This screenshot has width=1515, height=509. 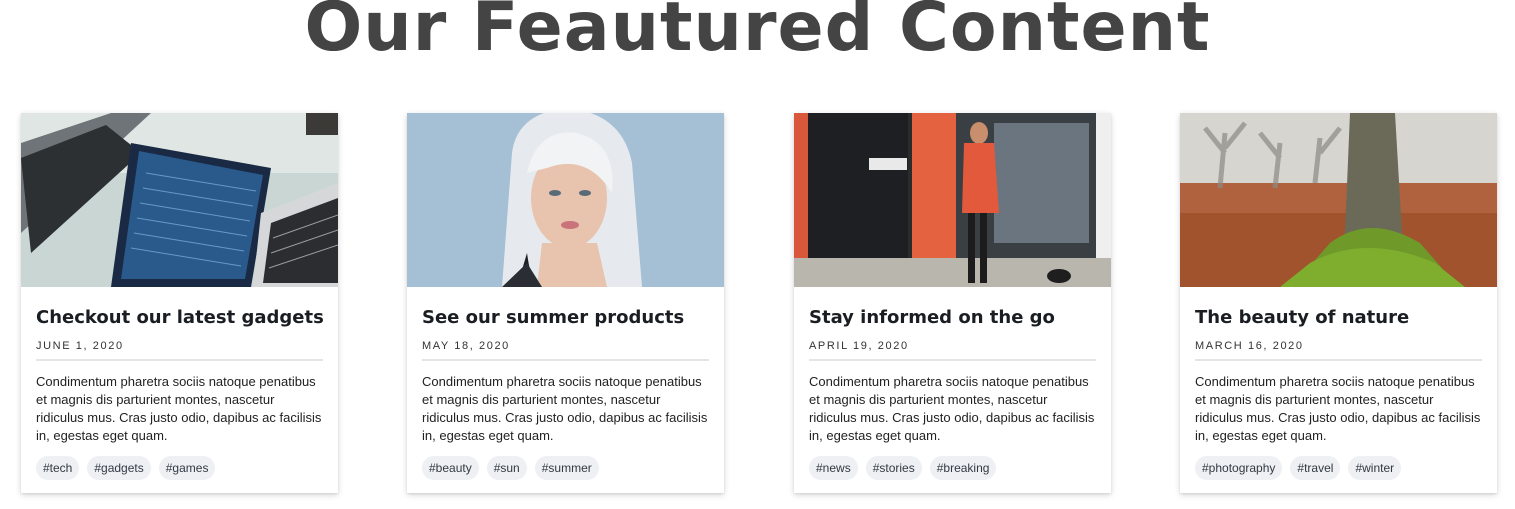 I want to click on tag-list: #beauty #sun #summer, so click(x=565, y=468).